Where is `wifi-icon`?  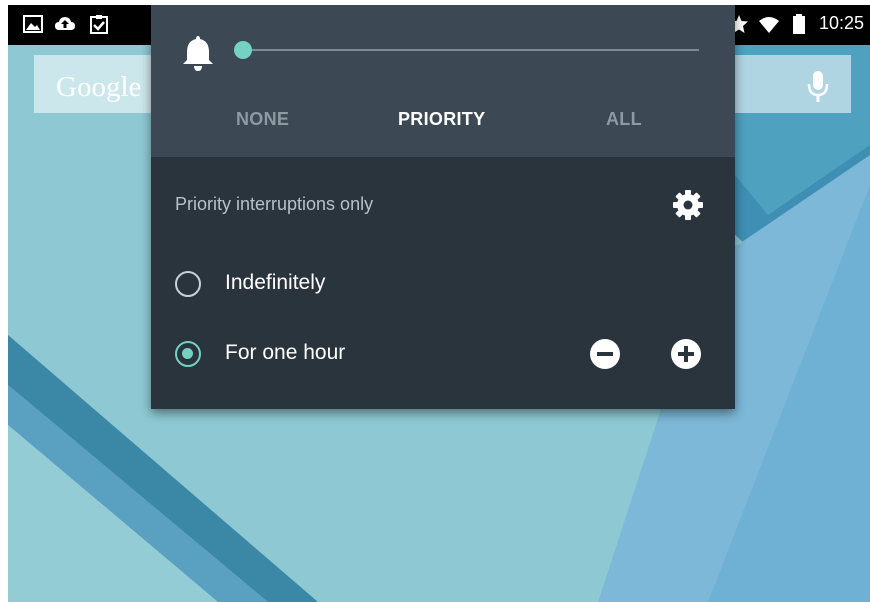
wifi-icon is located at coordinates (769, 25).